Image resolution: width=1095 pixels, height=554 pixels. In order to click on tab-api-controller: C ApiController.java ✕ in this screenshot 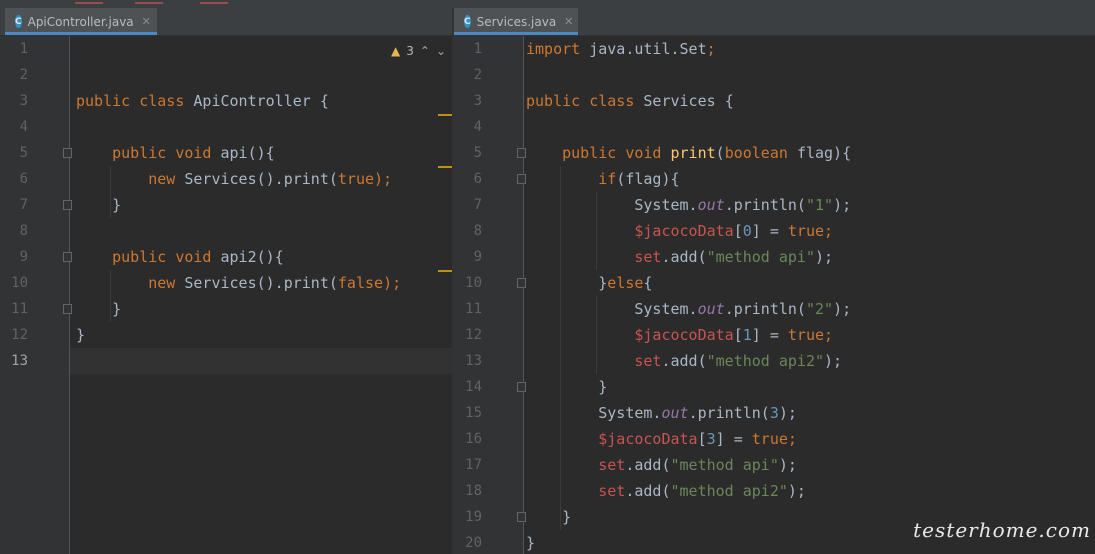, I will do `click(81, 21)`.